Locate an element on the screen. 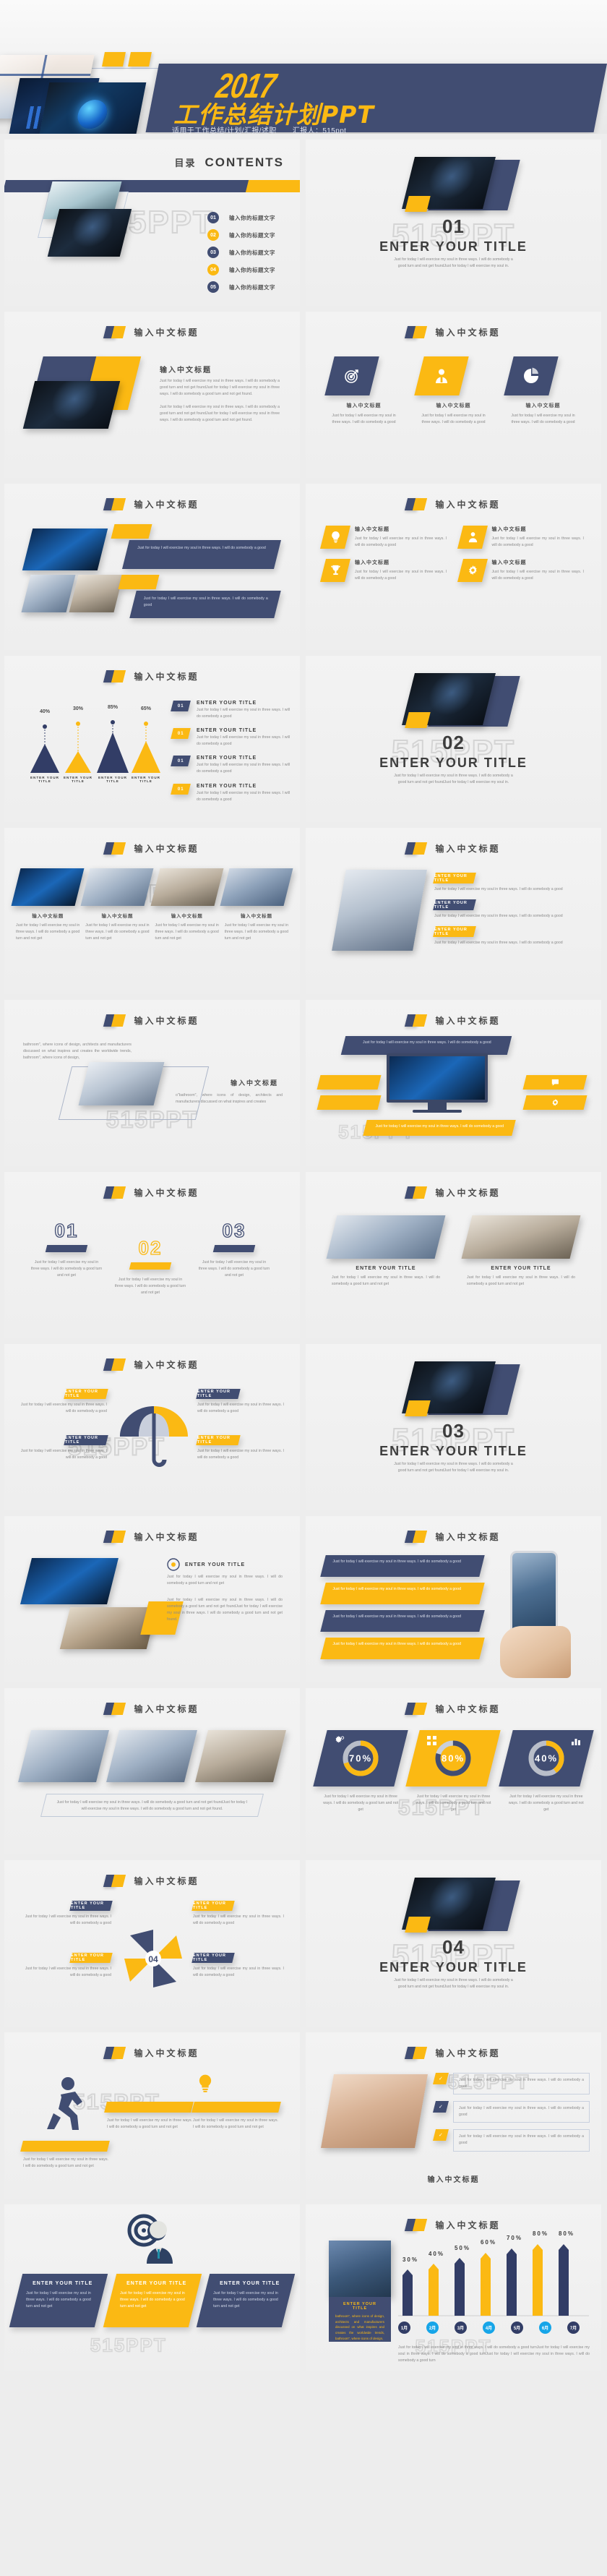 The width and height of the screenshot is (607, 2576). contents-item-01: 01 输入你的标题文字 is located at coordinates (241, 217).